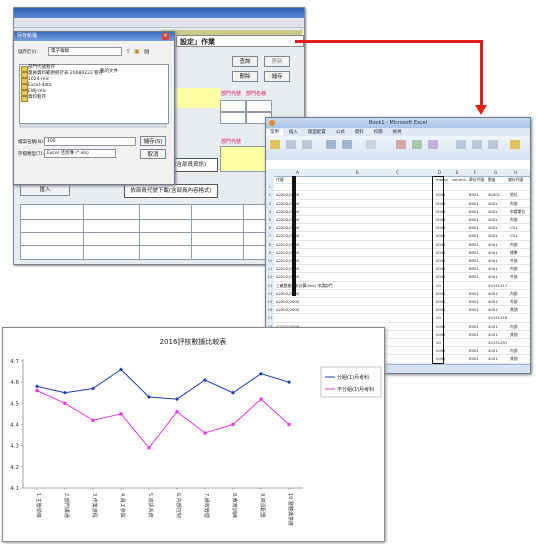  Describe the element at coordinates (270, 211) in the screenshot. I see `row-number: 4` at that location.